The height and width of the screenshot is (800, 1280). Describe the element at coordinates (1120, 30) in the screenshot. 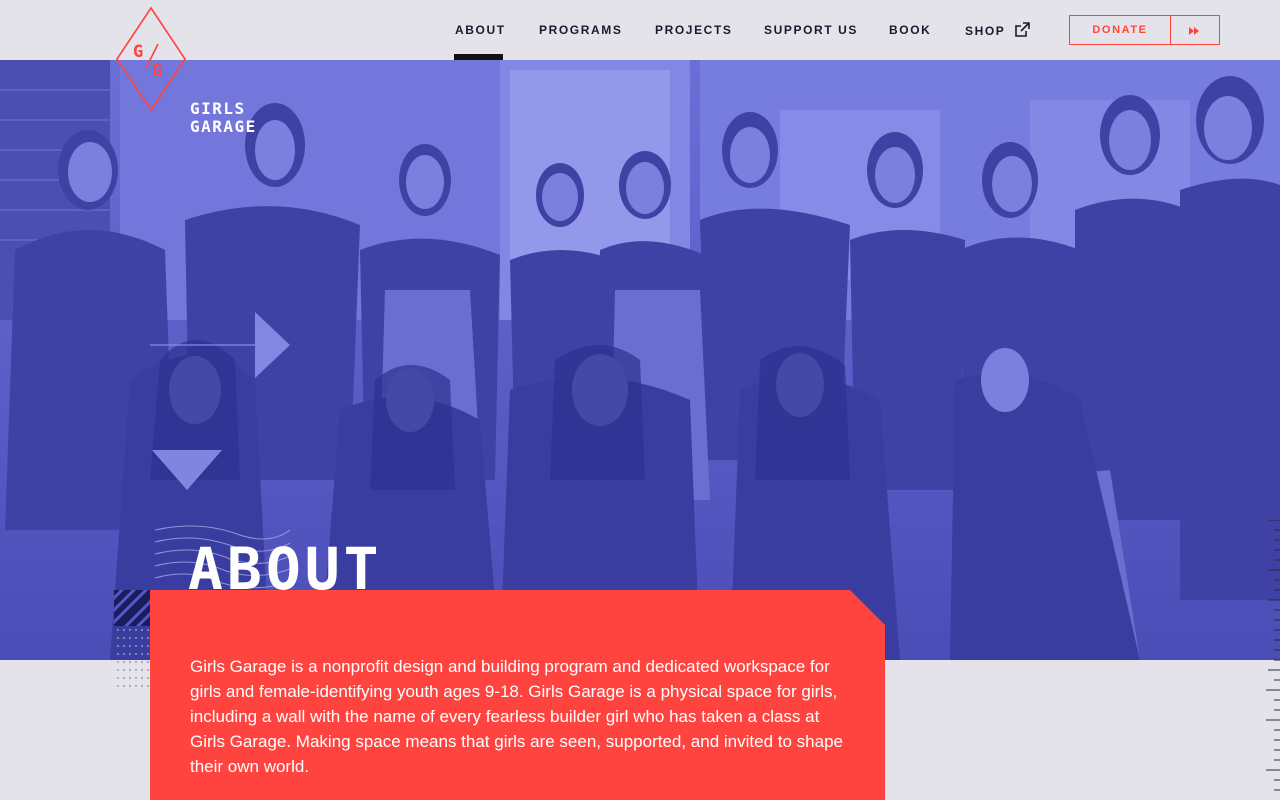

I see `donate-label: DONATE` at that location.